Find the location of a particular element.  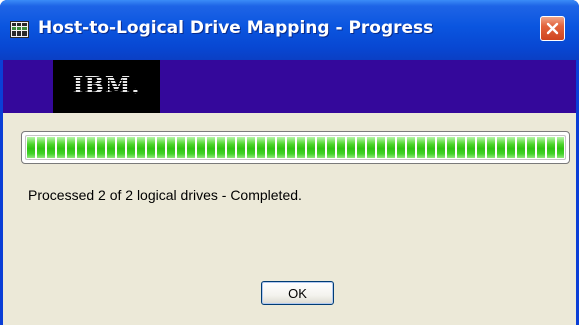

ibm-logo-text: IBM. is located at coordinates (106, 85).